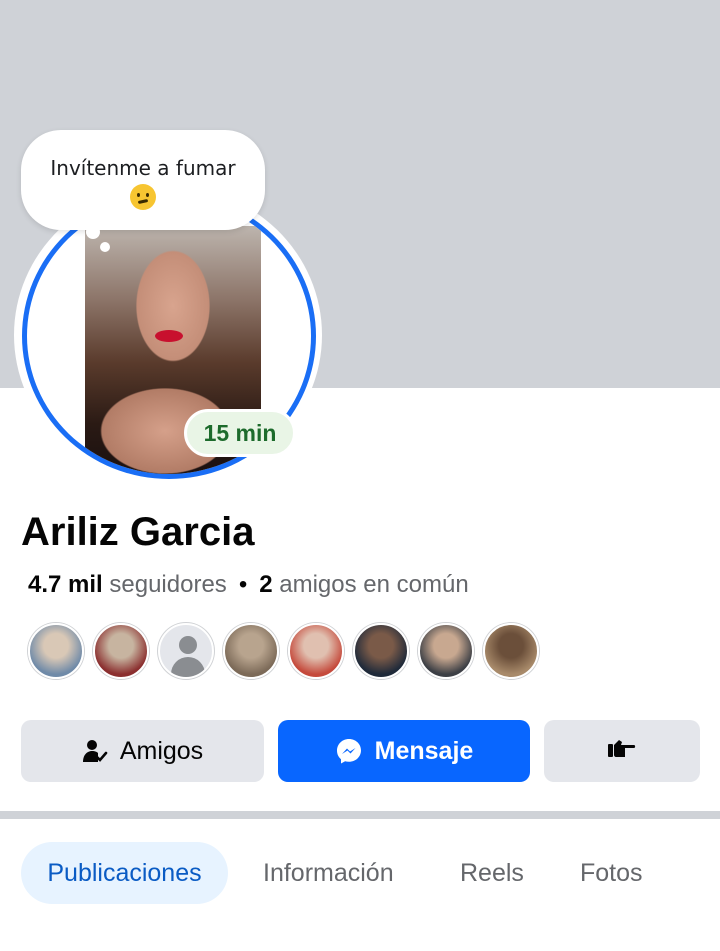 The height and width of the screenshot is (951, 720). Describe the element at coordinates (143, 197) in the screenshot. I see `confused-face-icon` at that location.